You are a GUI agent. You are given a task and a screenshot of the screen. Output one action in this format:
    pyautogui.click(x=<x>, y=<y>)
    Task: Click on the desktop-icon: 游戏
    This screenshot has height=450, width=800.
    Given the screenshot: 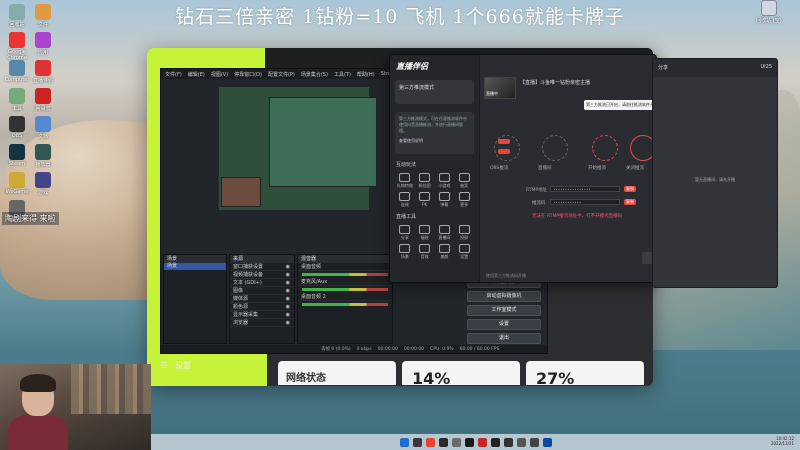 What is the action you would take?
    pyautogui.click(x=43, y=184)
    